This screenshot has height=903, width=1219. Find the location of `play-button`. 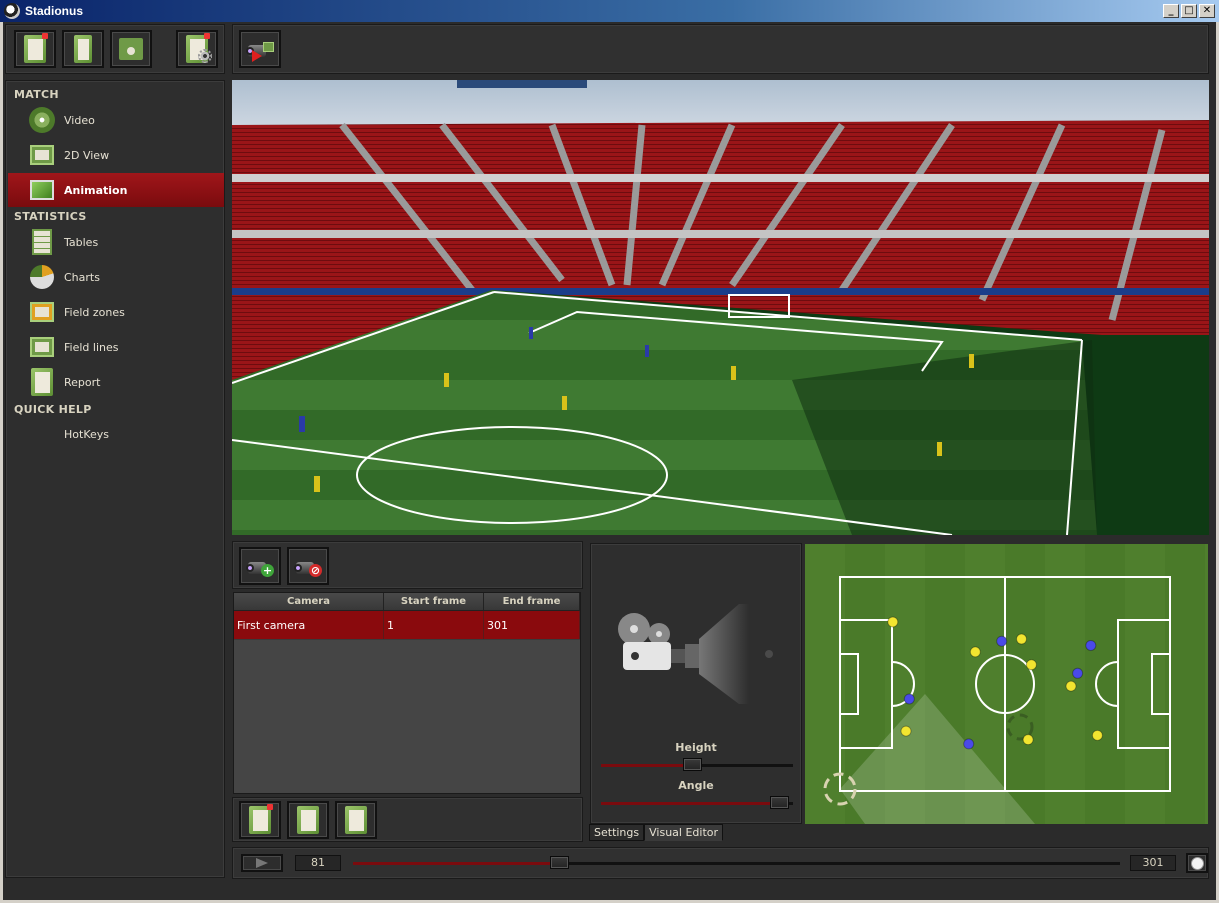

play-button is located at coordinates (262, 863).